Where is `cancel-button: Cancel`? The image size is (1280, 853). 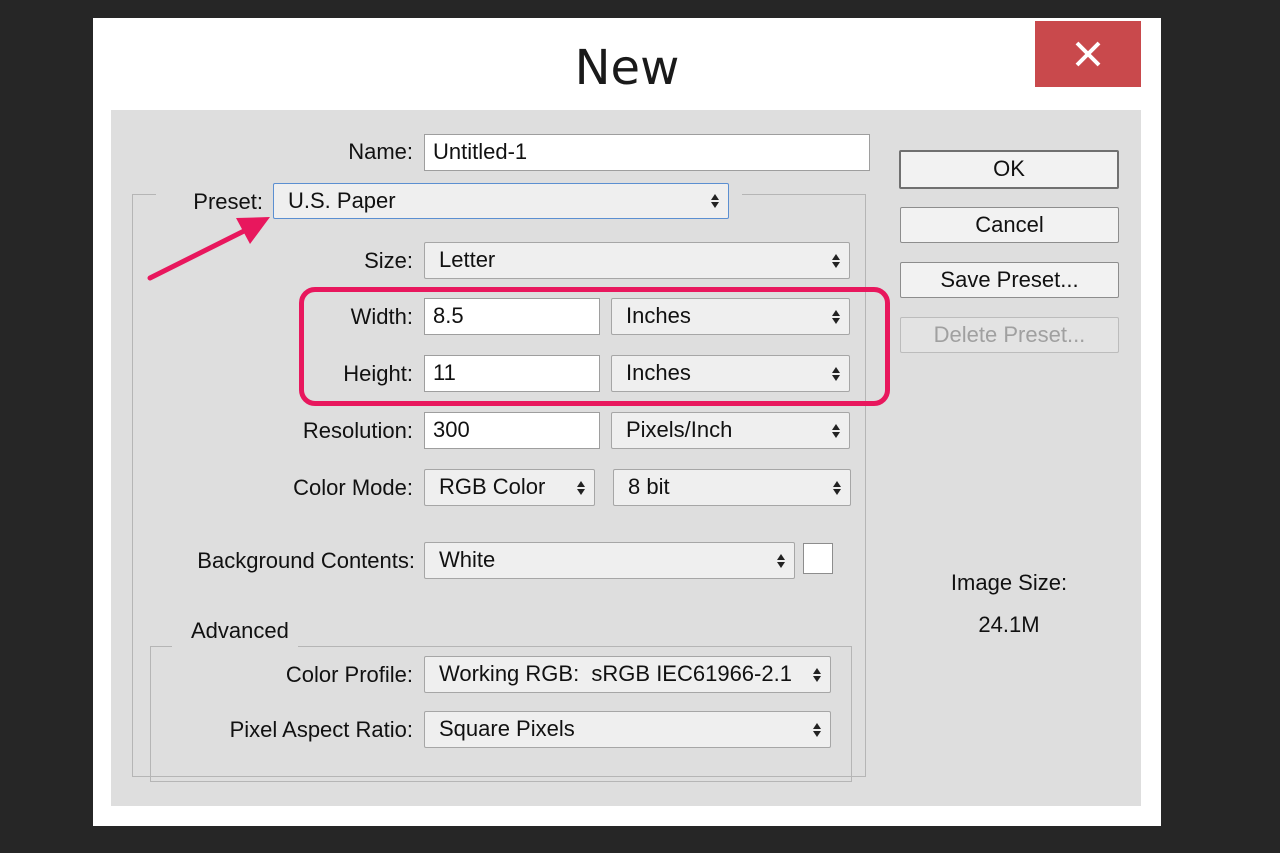 cancel-button: Cancel is located at coordinates (1009, 225).